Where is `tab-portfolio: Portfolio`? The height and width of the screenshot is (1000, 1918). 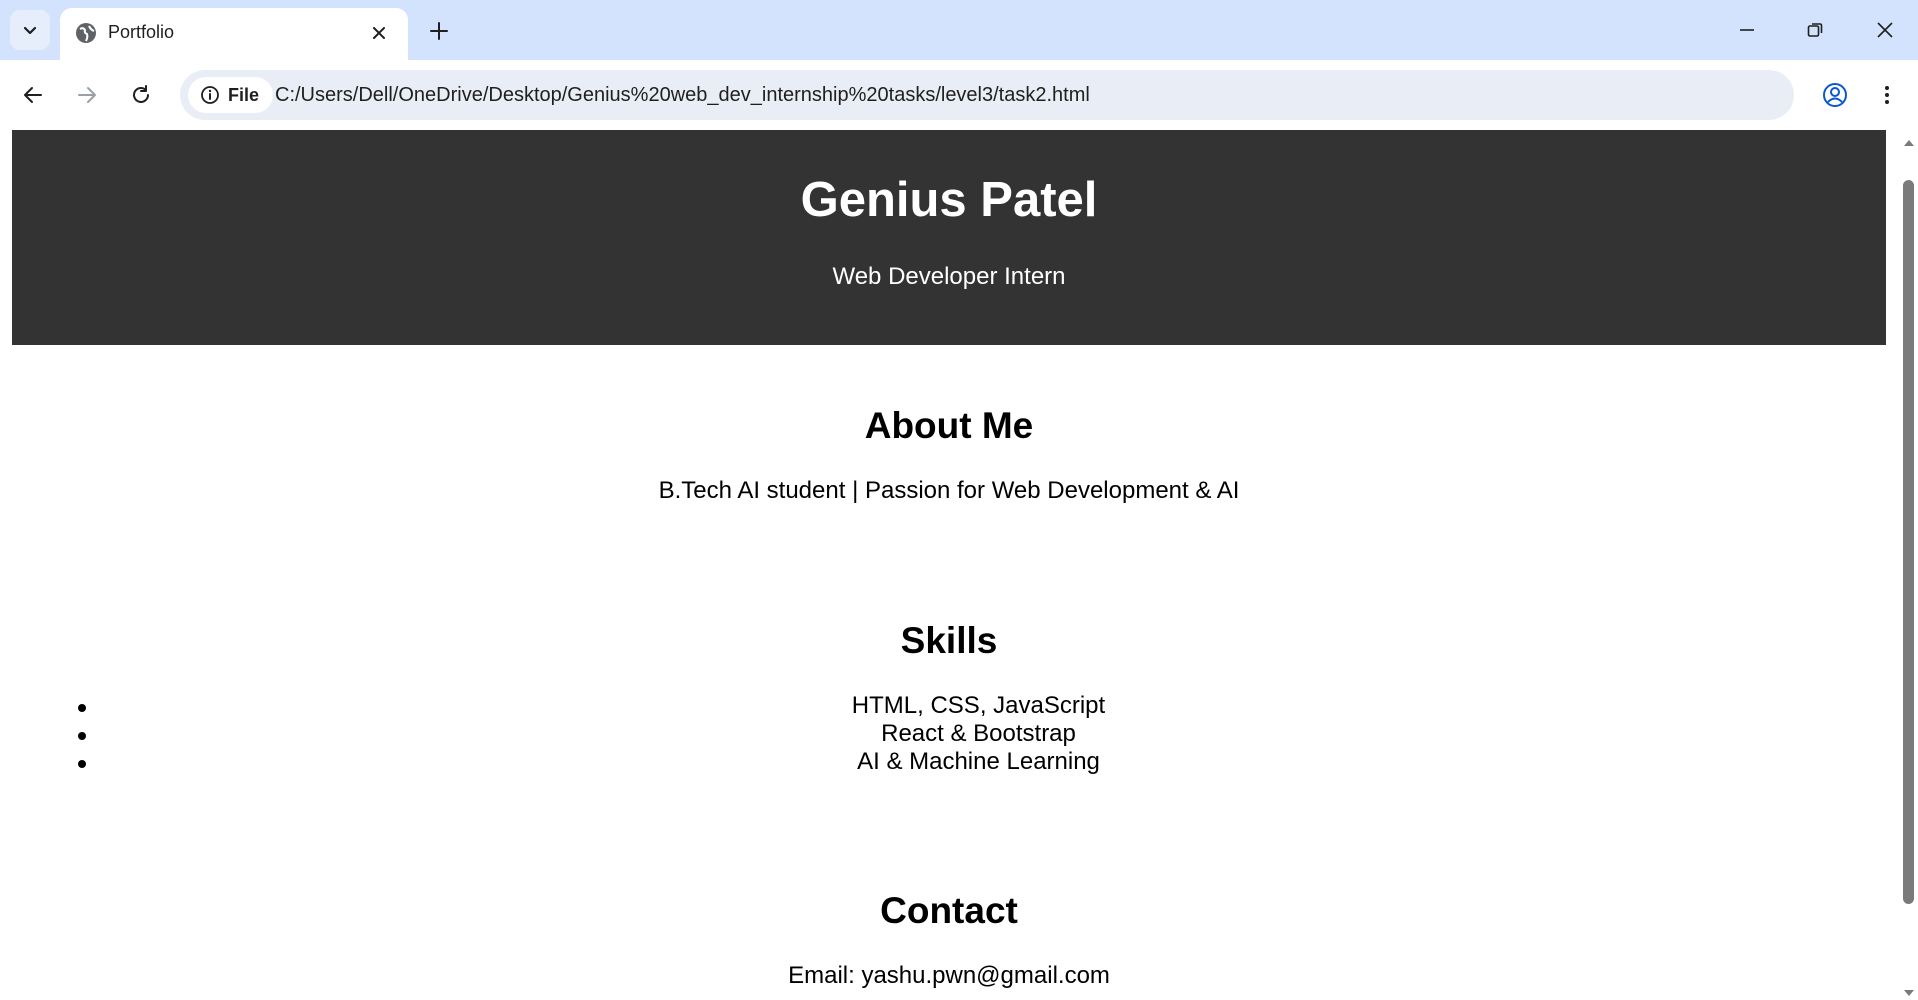
tab-portfolio: Portfolio is located at coordinates (234, 34).